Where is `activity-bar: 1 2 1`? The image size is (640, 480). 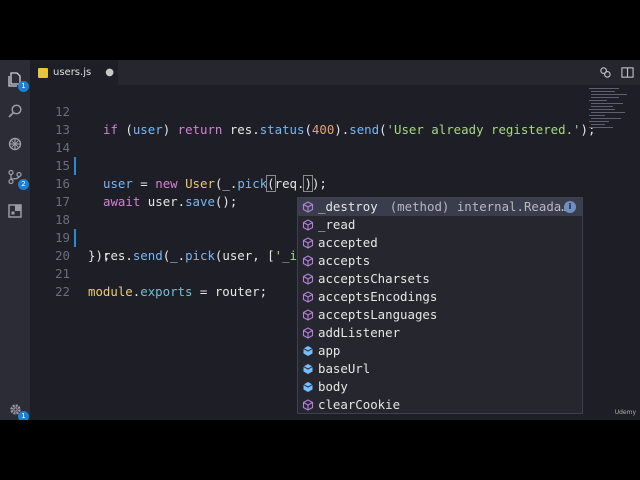
activity-bar: 1 2 1 is located at coordinates (15, 240).